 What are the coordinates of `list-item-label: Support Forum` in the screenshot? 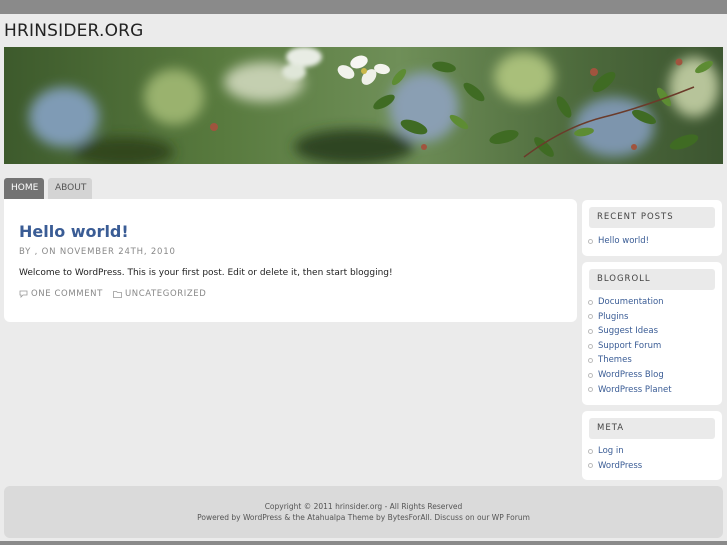 It's located at (630, 345).